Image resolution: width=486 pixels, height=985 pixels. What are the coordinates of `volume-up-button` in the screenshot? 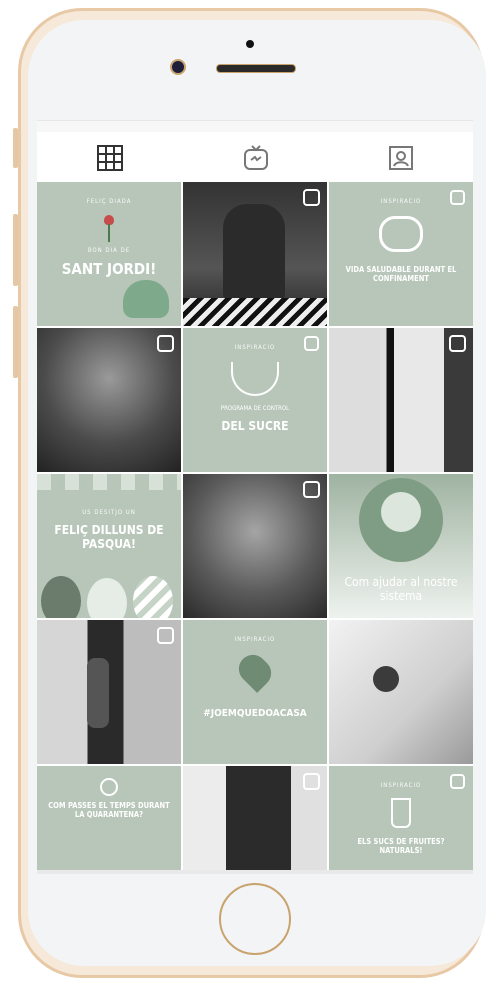 It's located at (15, 250).